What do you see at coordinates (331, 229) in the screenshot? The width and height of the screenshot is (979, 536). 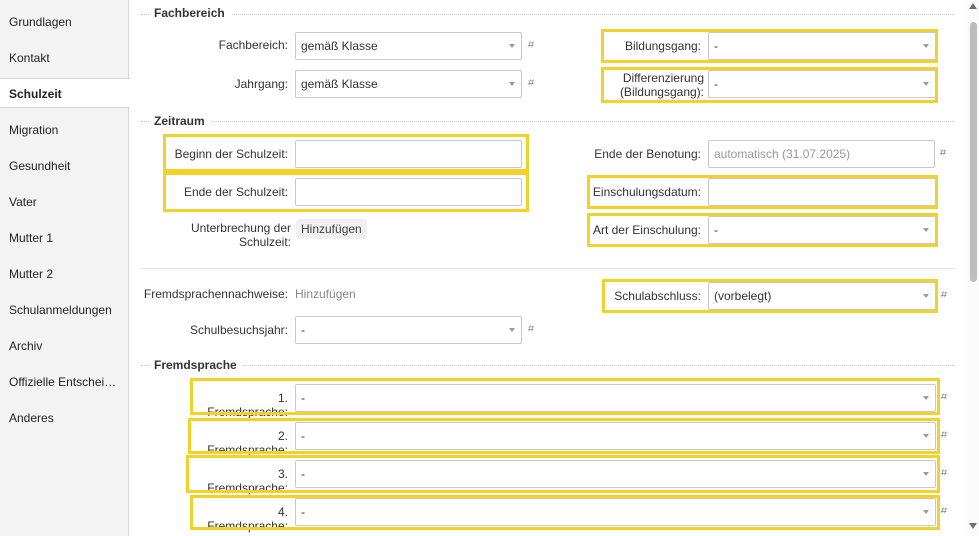 I see `add-unterbrechung-button: Hinzufügen` at bounding box center [331, 229].